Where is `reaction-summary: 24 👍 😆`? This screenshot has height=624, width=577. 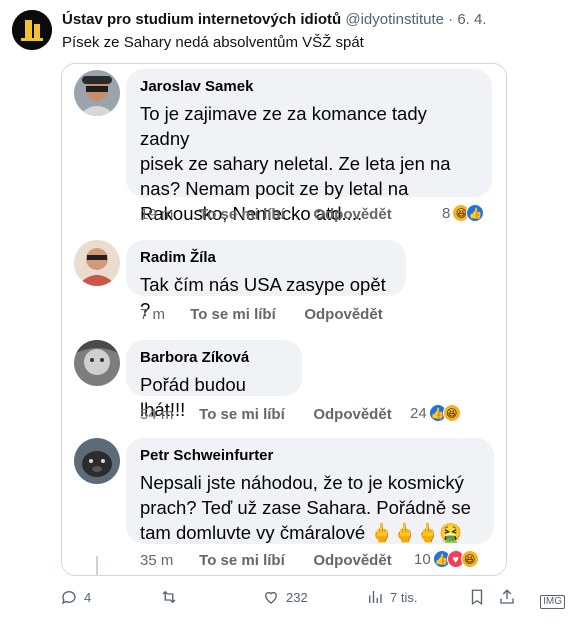 reaction-summary: 24 👍 😆 is located at coordinates (435, 413).